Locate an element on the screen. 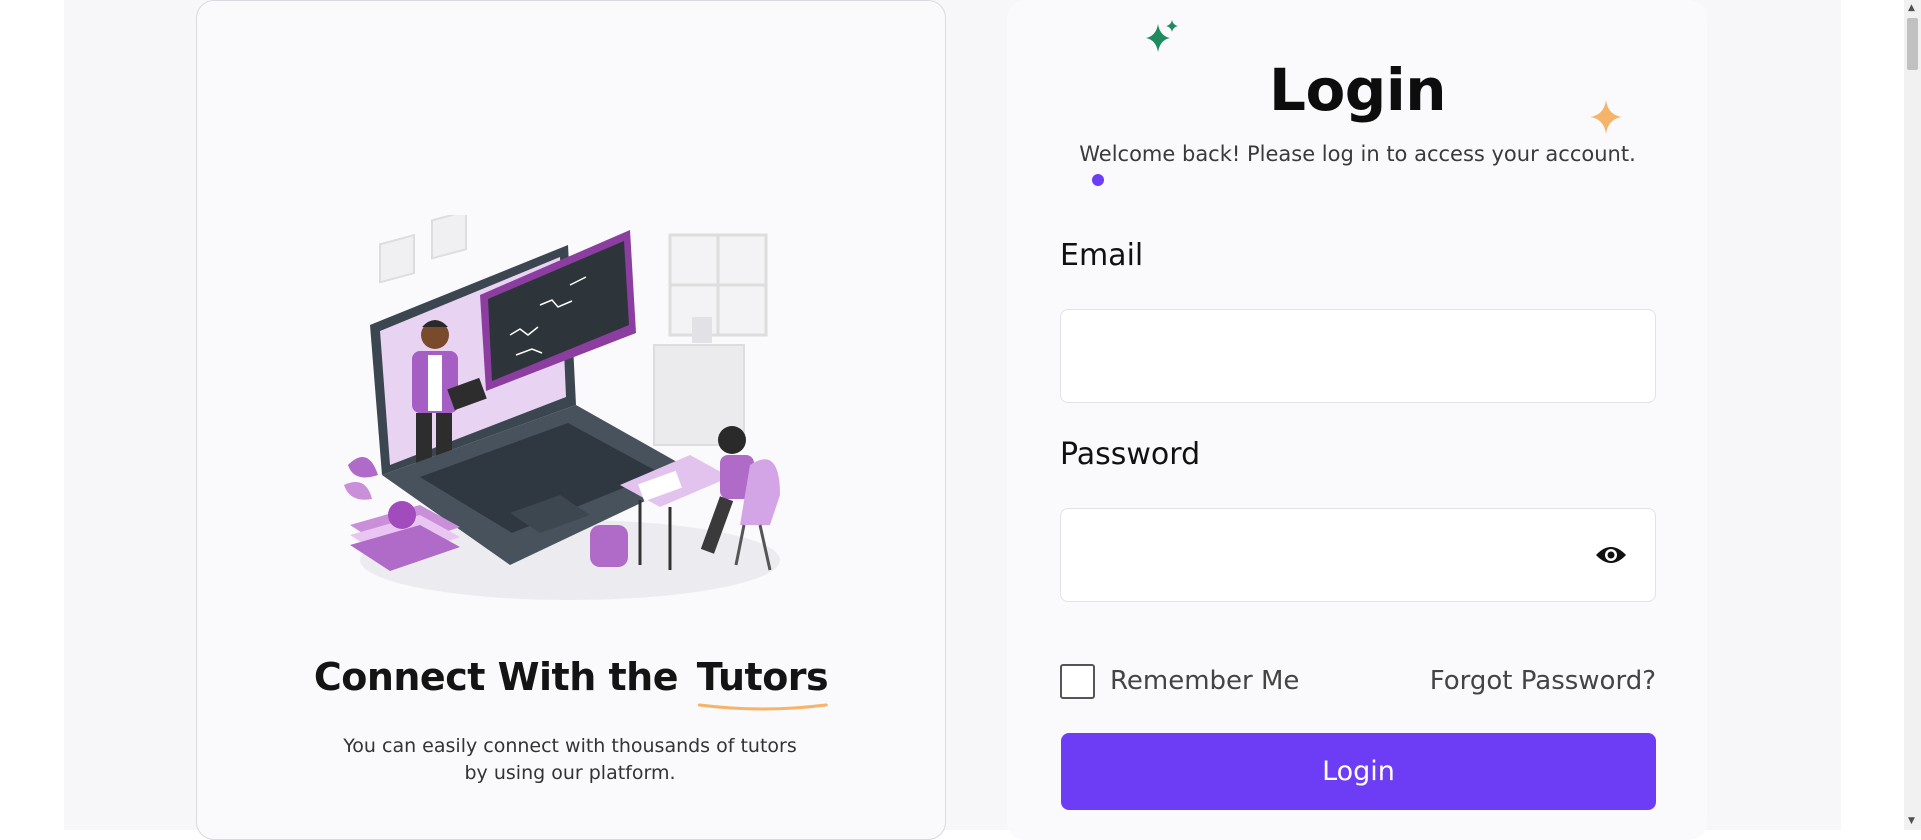  accent-dot is located at coordinates (1098, 180).